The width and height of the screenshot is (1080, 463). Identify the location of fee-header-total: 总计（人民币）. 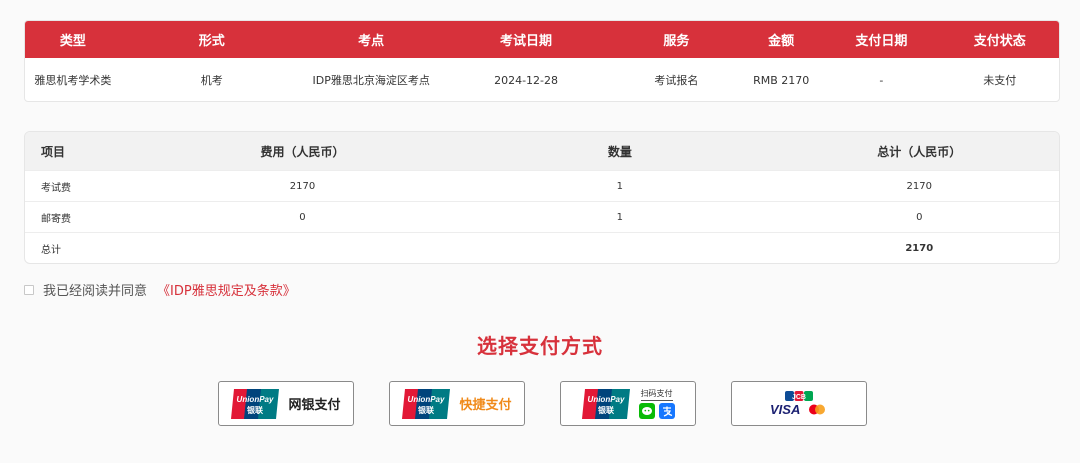
(919, 151).